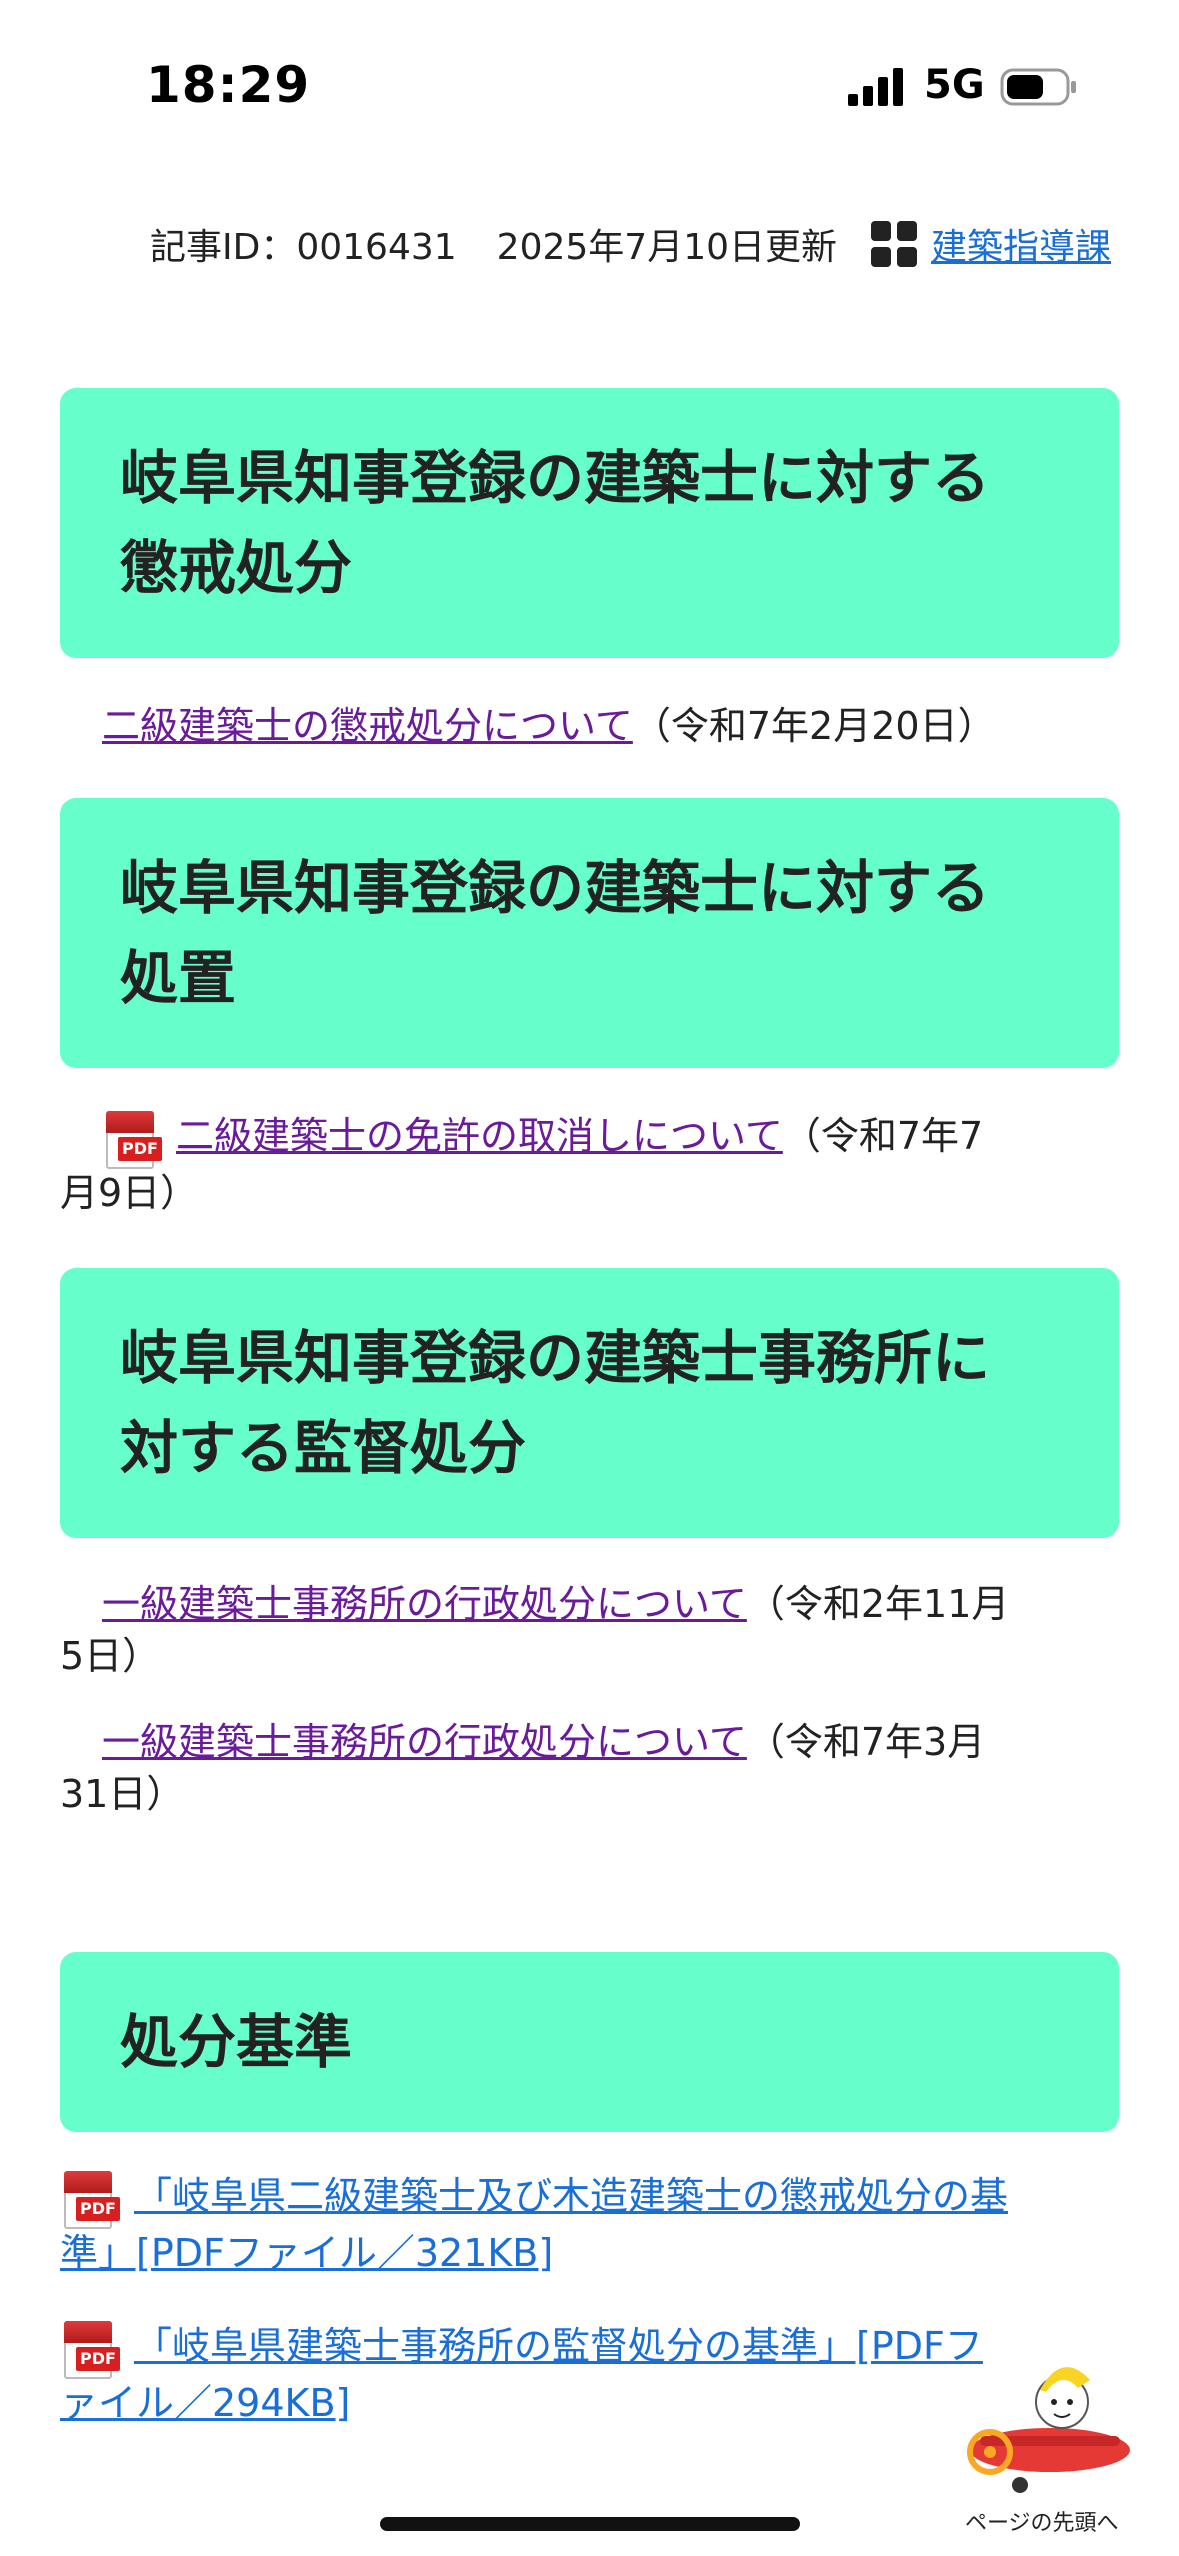 This screenshot has height=2556, width=1179. What do you see at coordinates (589, 1630) in the screenshot?
I see `list-item: 一級建築士事務所の行政処分について（令和2年11月 5日）` at bounding box center [589, 1630].